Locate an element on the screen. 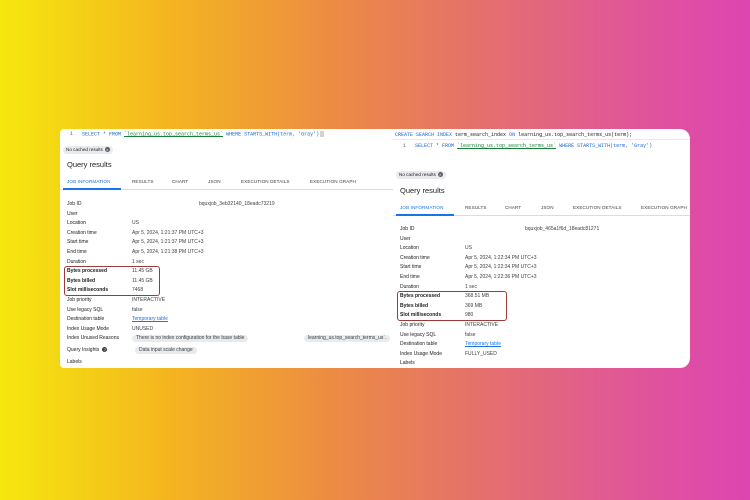 The height and width of the screenshot is (500, 750). sql-index-table: learning_us.top_search_terms_us(term); is located at coordinates (575, 135).